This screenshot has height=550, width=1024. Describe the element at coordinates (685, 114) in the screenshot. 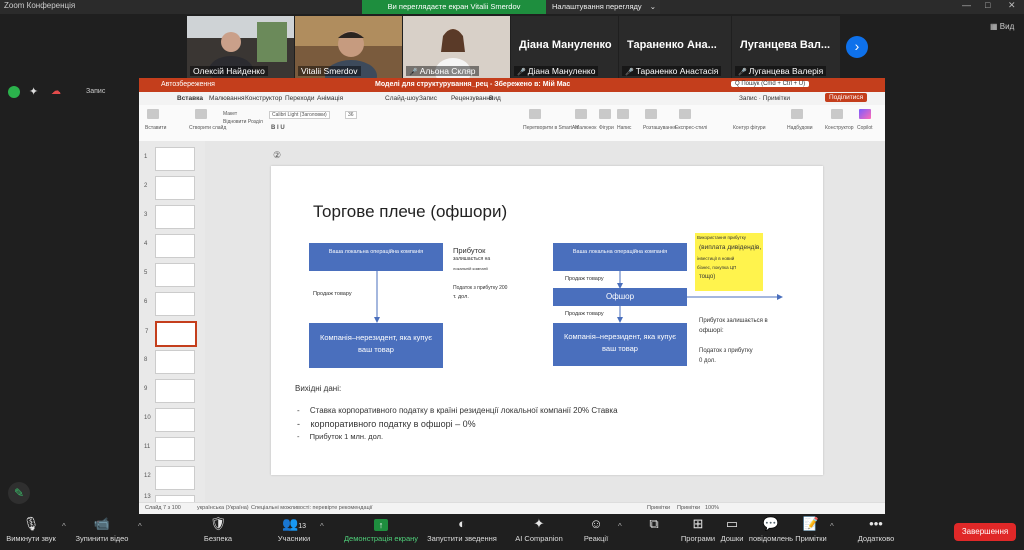

I see `quick-styles-icon` at that location.